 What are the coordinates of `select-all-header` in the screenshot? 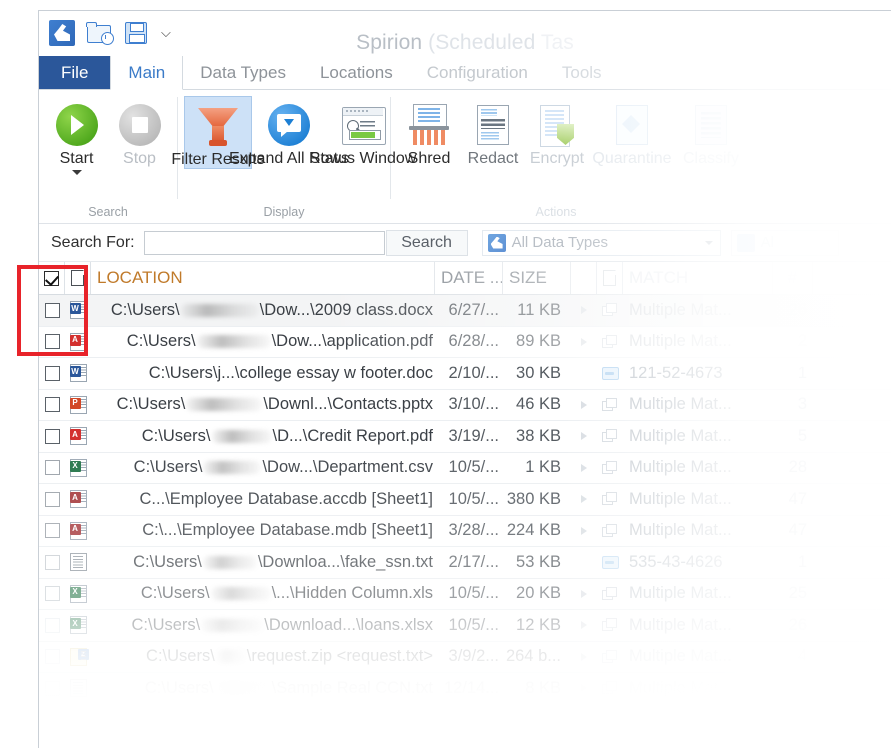 It's located at (52, 278).